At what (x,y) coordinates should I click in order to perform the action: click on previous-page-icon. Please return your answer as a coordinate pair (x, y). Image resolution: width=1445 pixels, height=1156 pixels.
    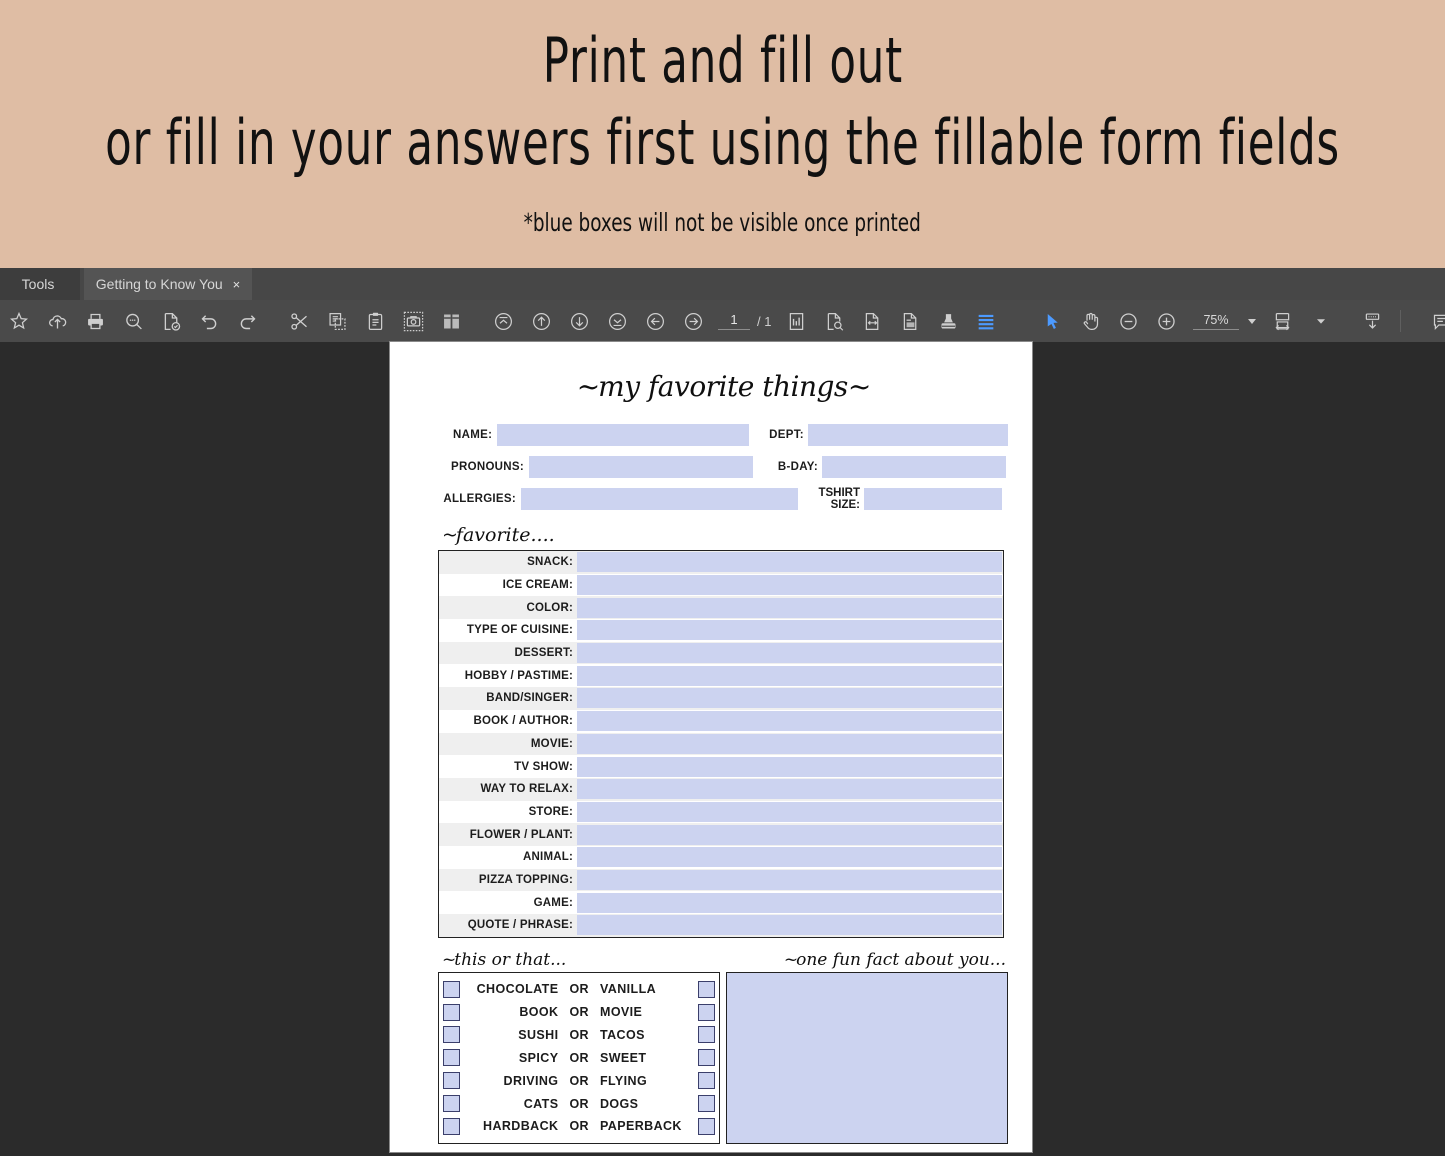
    Looking at the image, I should click on (541, 321).